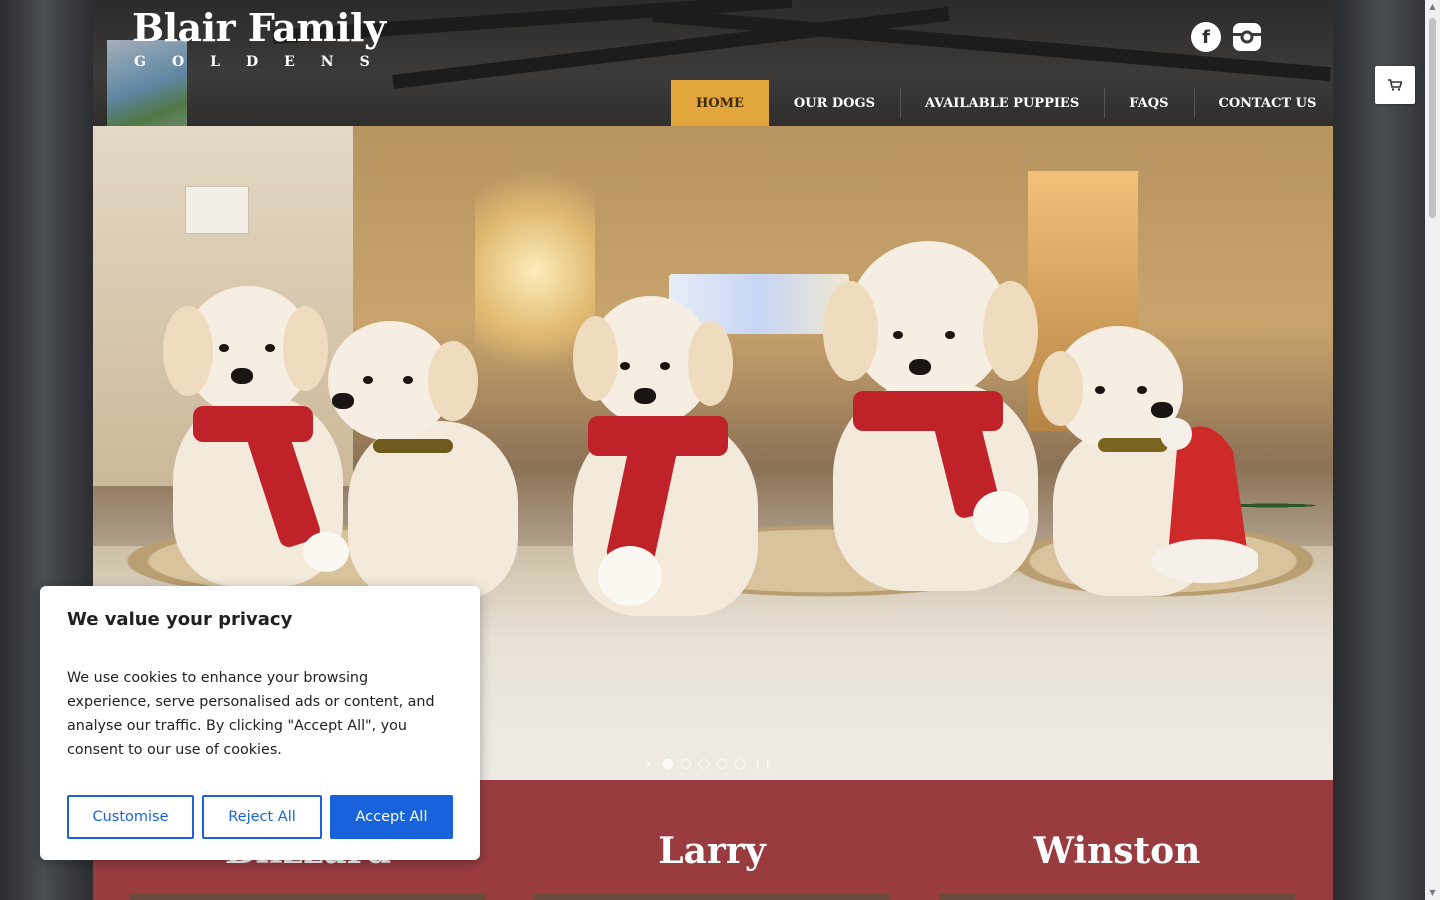 The height and width of the screenshot is (900, 1440). What do you see at coordinates (712, 897) in the screenshot?
I see `dog-photo-larry` at bounding box center [712, 897].